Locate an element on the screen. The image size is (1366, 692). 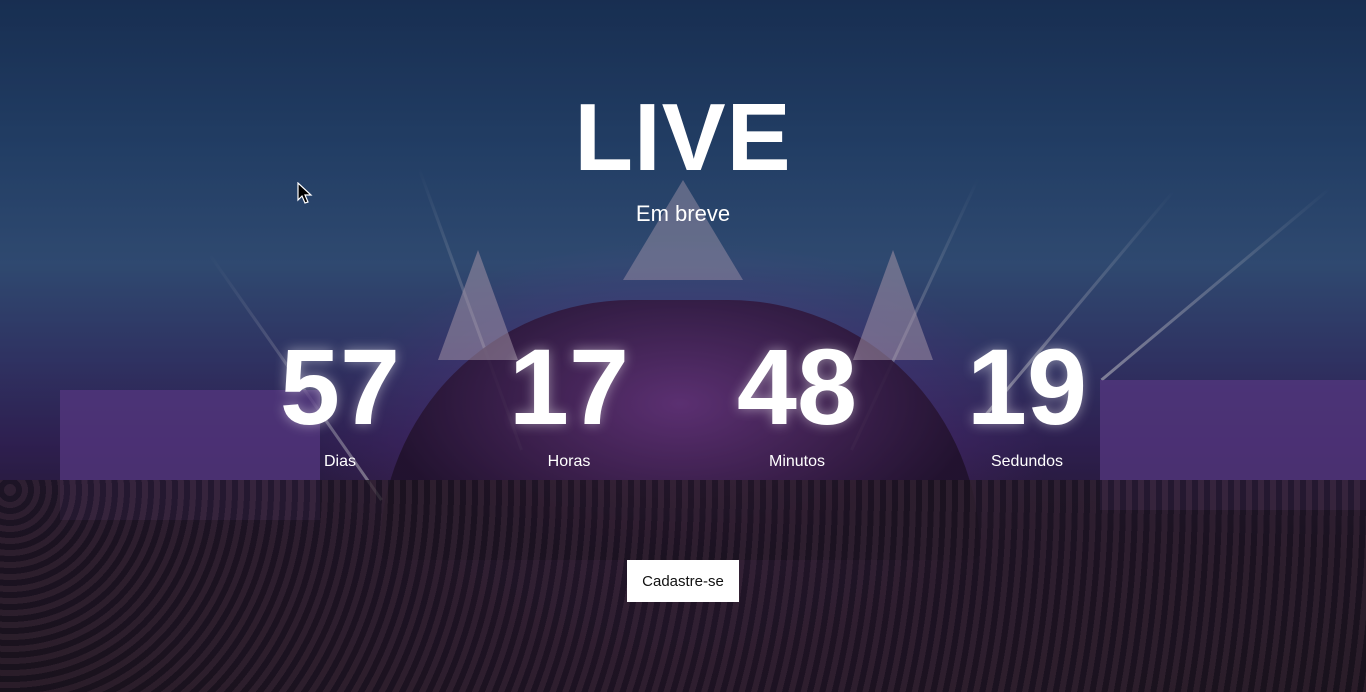
countdown-days: 57 Dias is located at coordinates (340, 402).